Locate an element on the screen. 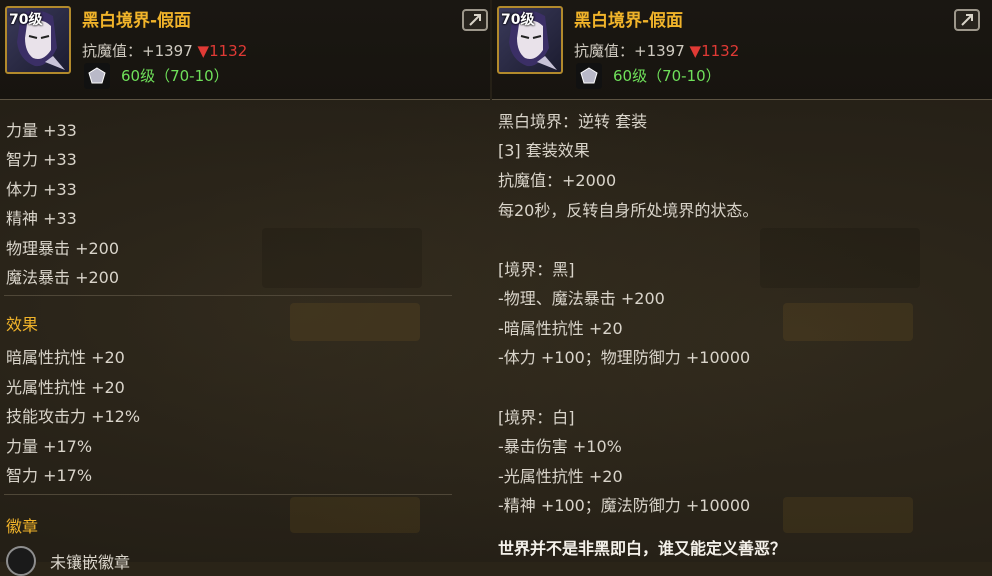 This screenshot has width=992, height=576. effect-line: 暗属性抗性 +20 is located at coordinates (65, 357).